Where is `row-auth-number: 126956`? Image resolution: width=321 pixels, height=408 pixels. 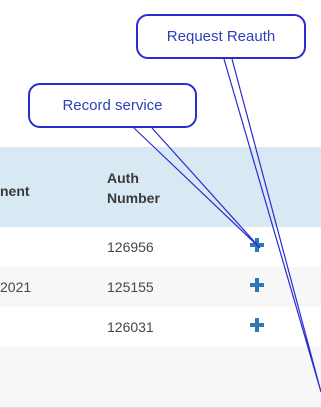 row-auth-number: 126956 is located at coordinates (130, 247).